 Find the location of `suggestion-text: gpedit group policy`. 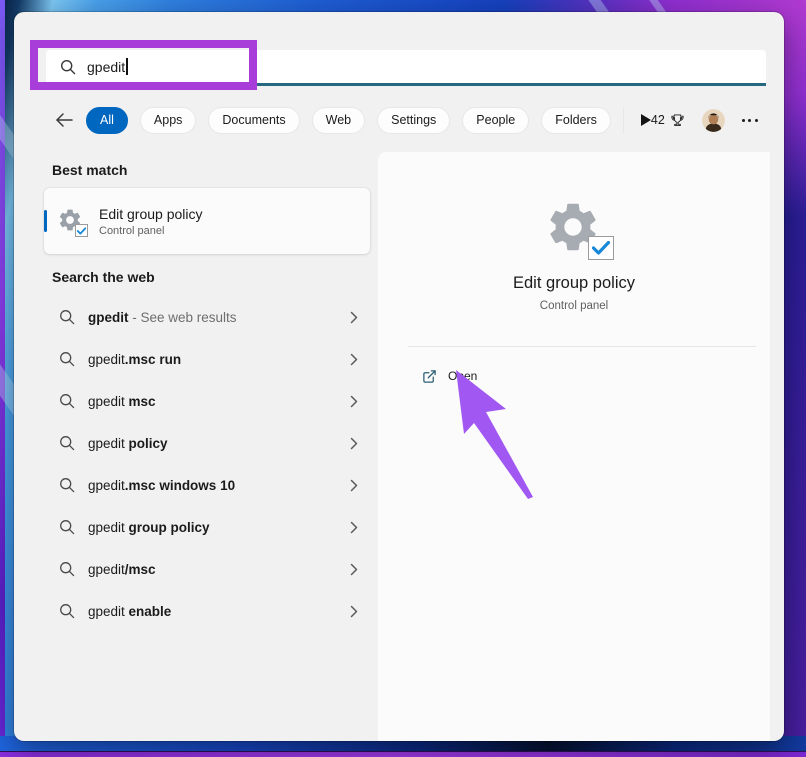

suggestion-text: gpedit group policy is located at coordinates (149, 527).